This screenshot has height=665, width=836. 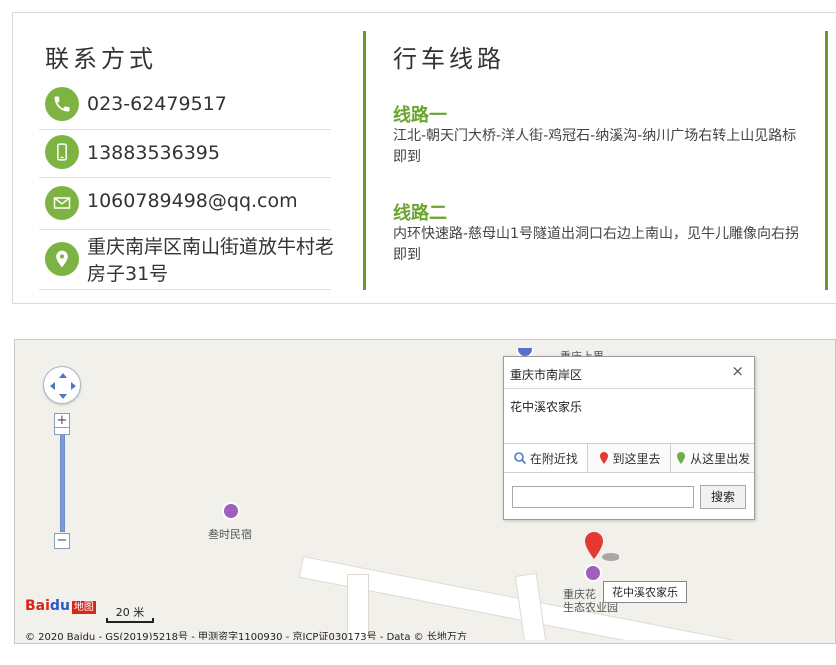 What do you see at coordinates (420, 115) in the screenshot?
I see `route-1-title: 线路一` at bounding box center [420, 115].